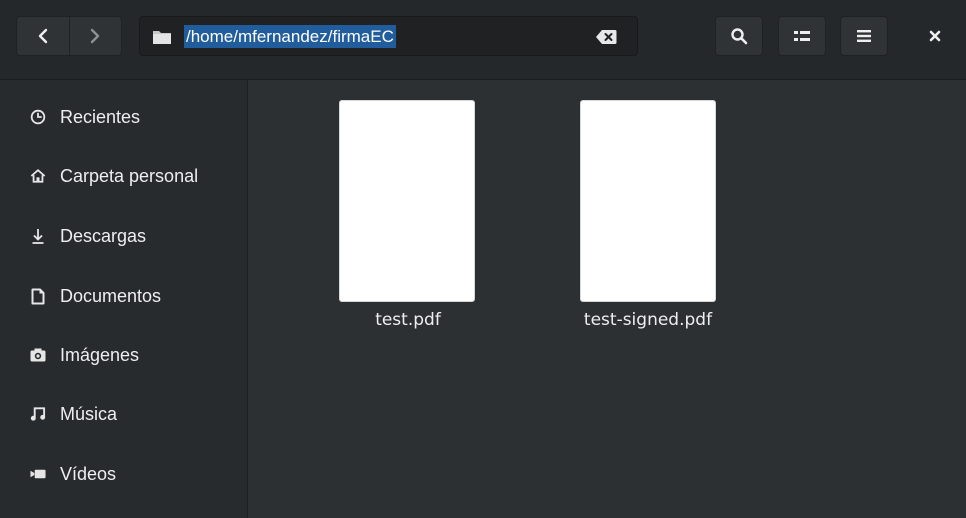 The image size is (966, 518). Describe the element at coordinates (100, 354) in the screenshot. I see `sidebar-item-label: Imágenes` at that location.